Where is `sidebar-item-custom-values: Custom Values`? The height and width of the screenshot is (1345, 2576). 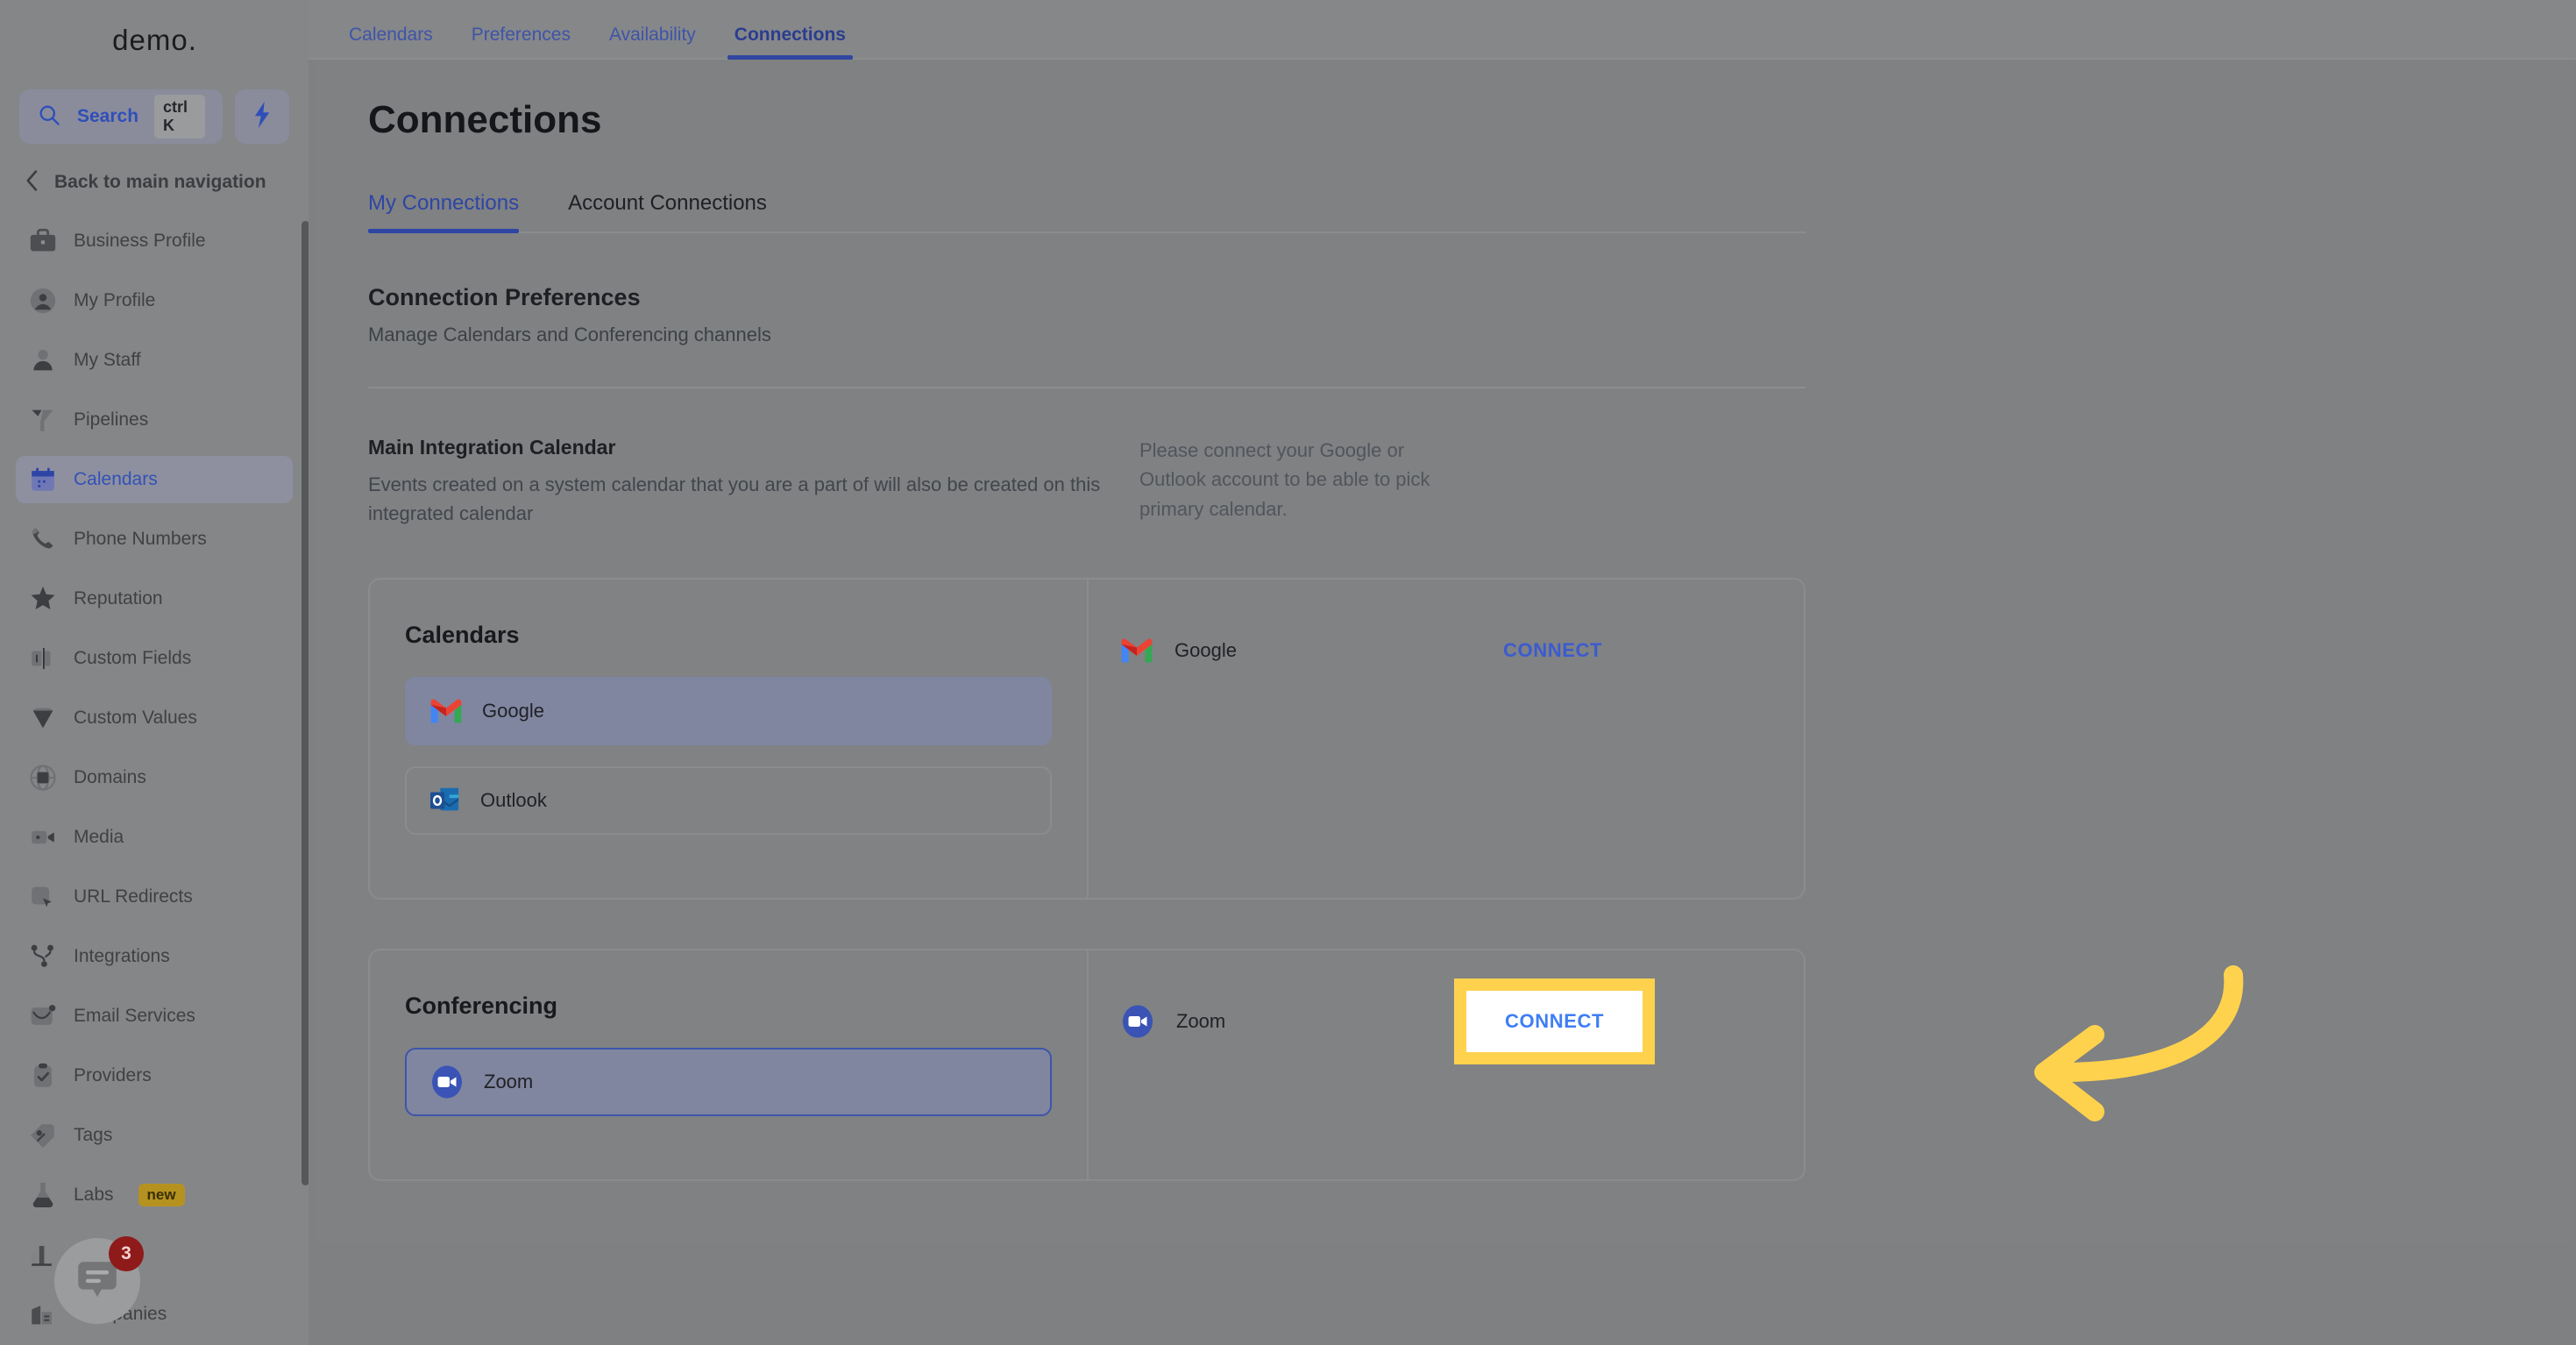 sidebar-item-custom-values: Custom Values is located at coordinates (154, 718).